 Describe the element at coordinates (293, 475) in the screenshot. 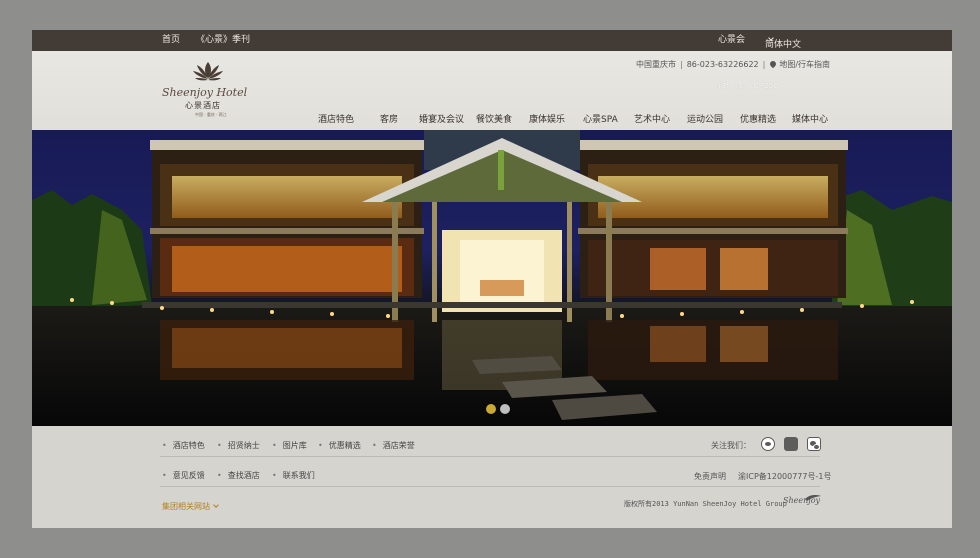

I see `footer-link-contact: 联系我们` at that location.